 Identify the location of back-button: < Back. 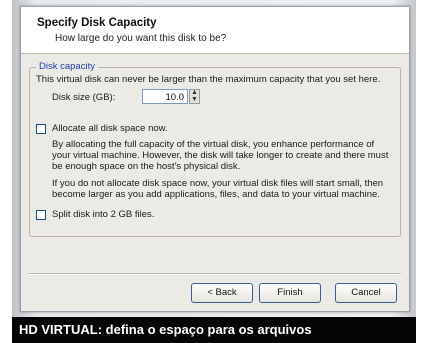
(222, 293).